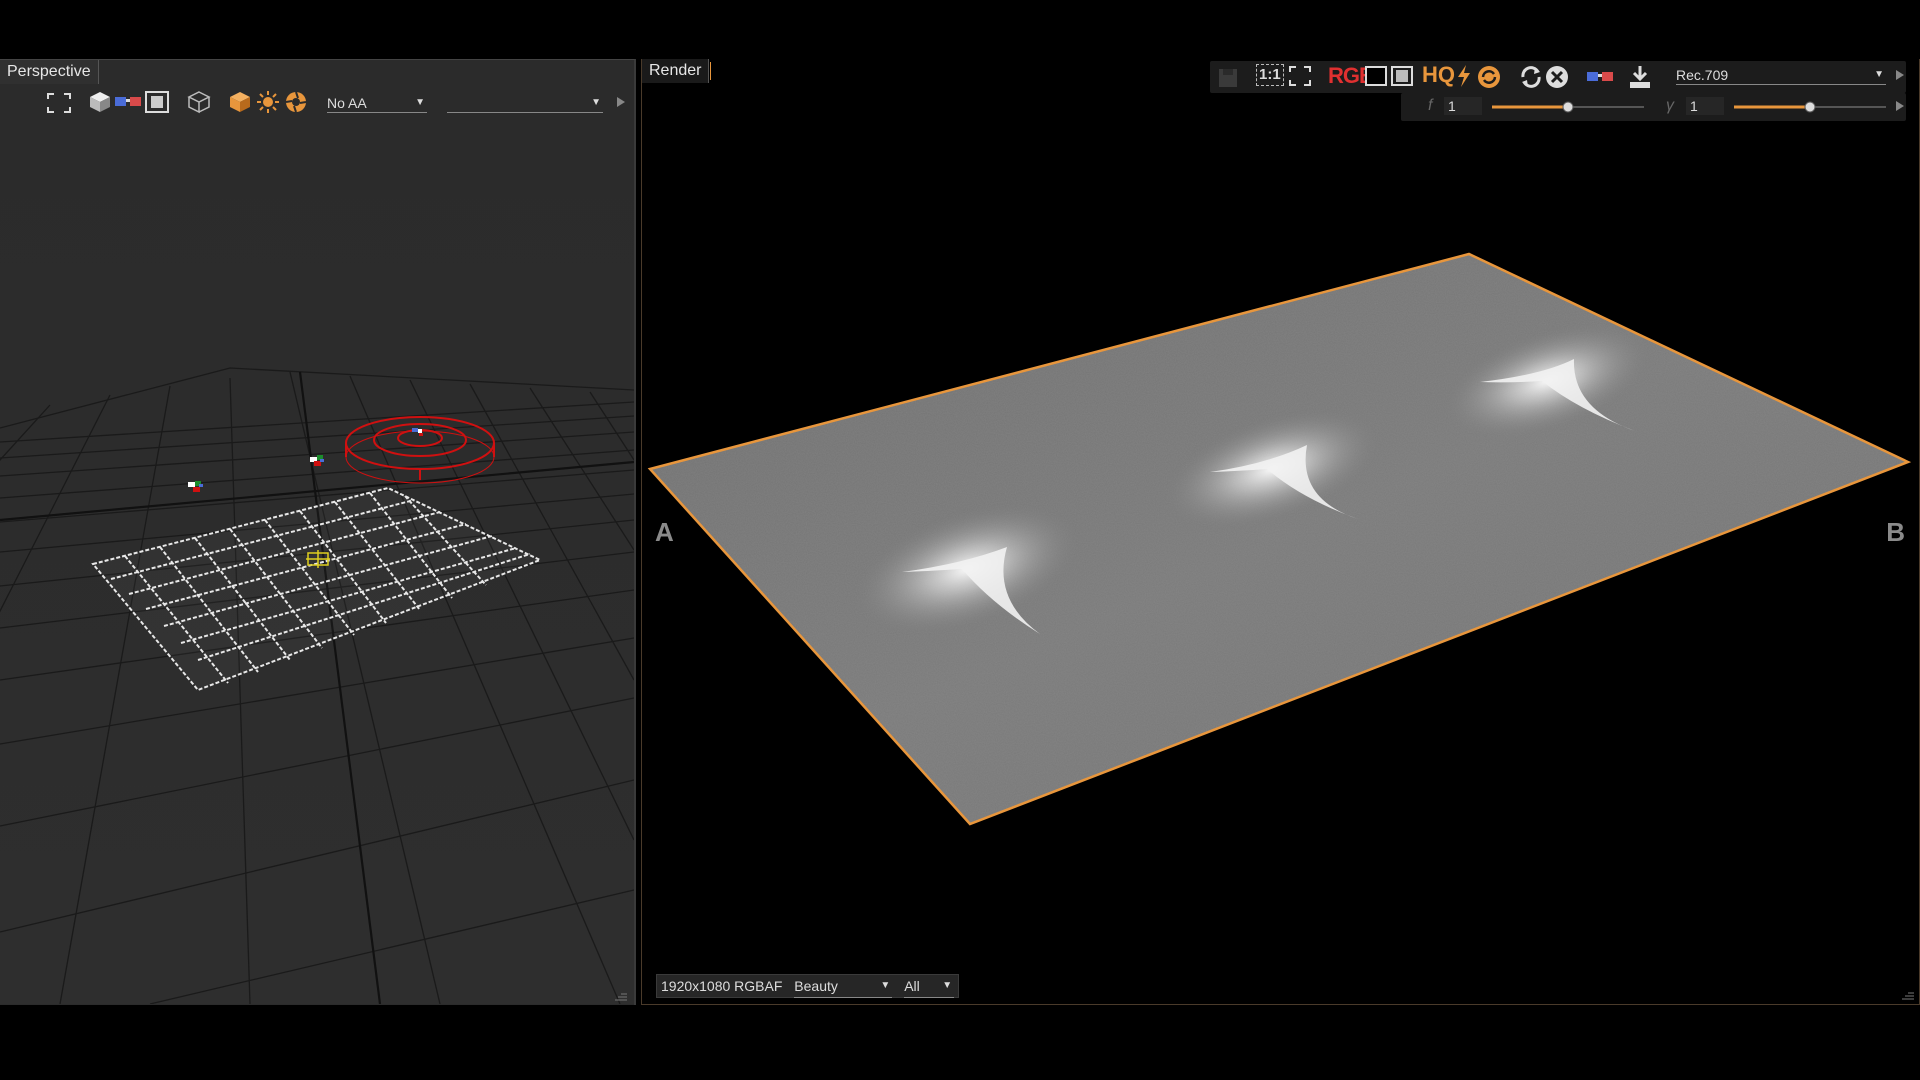 The height and width of the screenshot is (1080, 1920). What do you see at coordinates (59, 103) in the screenshot?
I see `fit-view-icon` at bounding box center [59, 103].